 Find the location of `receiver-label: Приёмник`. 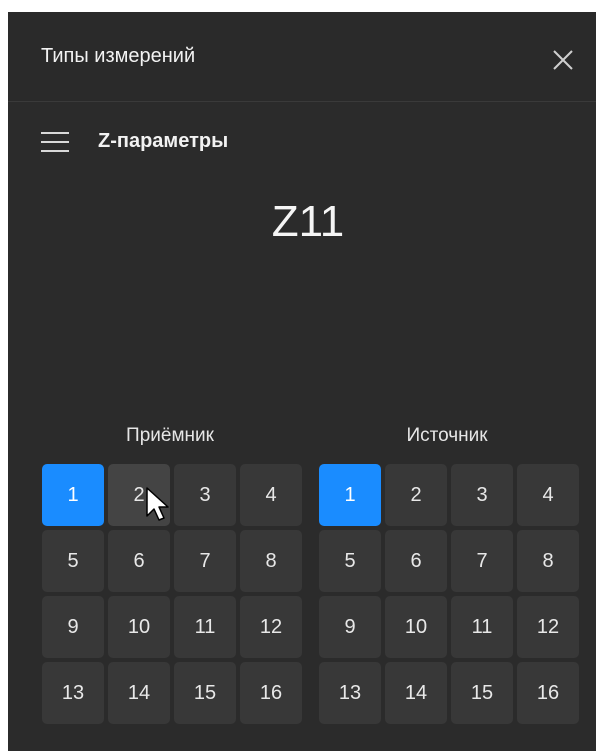

receiver-label: Приёмник is located at coordinates (170, 435).